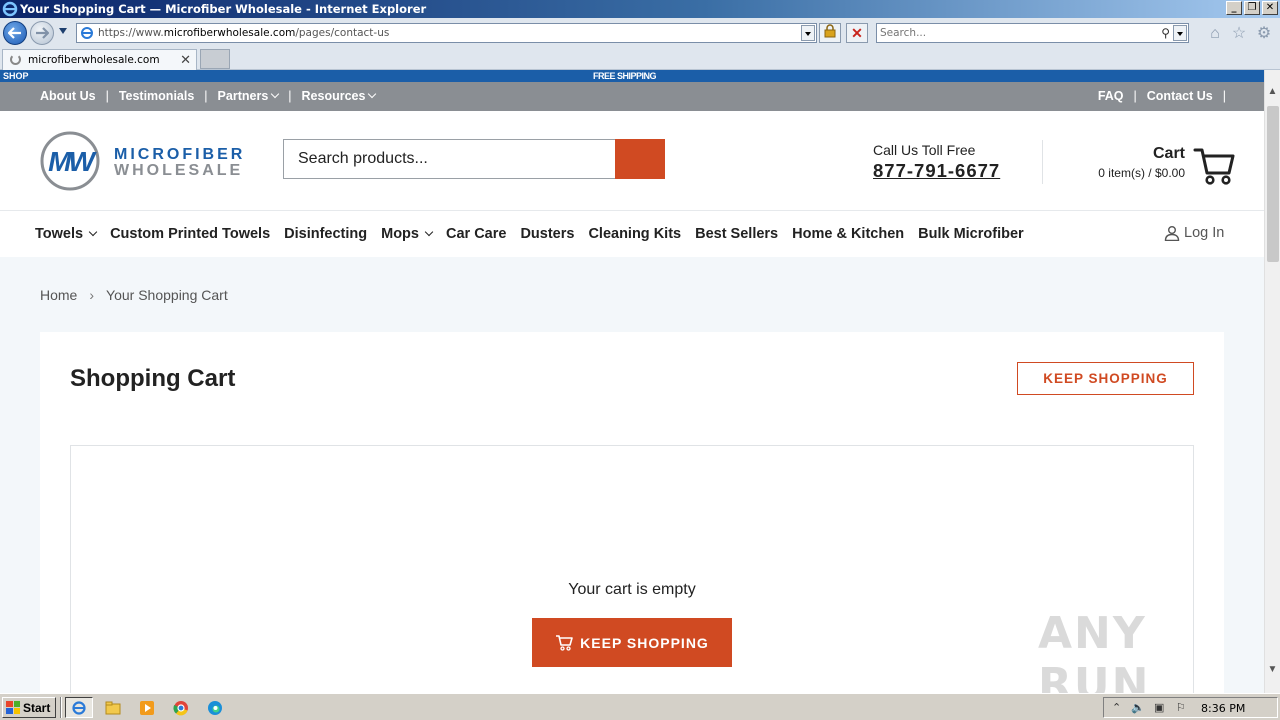 The image size is (1280, 720). Describe the element at coordinates (830, 33) in the screenshot. I see `lock-icon` at that location.